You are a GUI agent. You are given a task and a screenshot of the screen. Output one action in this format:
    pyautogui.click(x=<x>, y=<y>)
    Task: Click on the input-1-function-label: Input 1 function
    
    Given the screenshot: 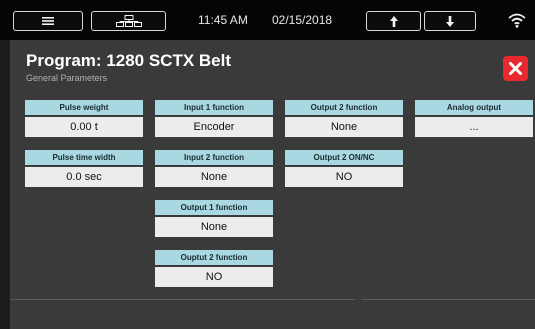 What is the action you would take?
    pyautogui.click(x=214, y=107)
    